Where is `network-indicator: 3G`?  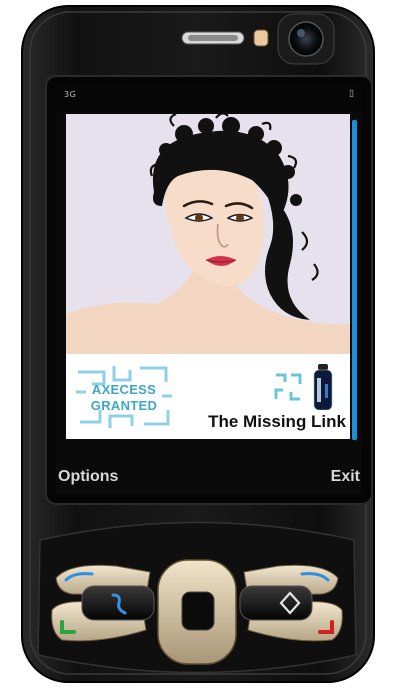 network-indicator: 3G is located at coordinates (70, 94).